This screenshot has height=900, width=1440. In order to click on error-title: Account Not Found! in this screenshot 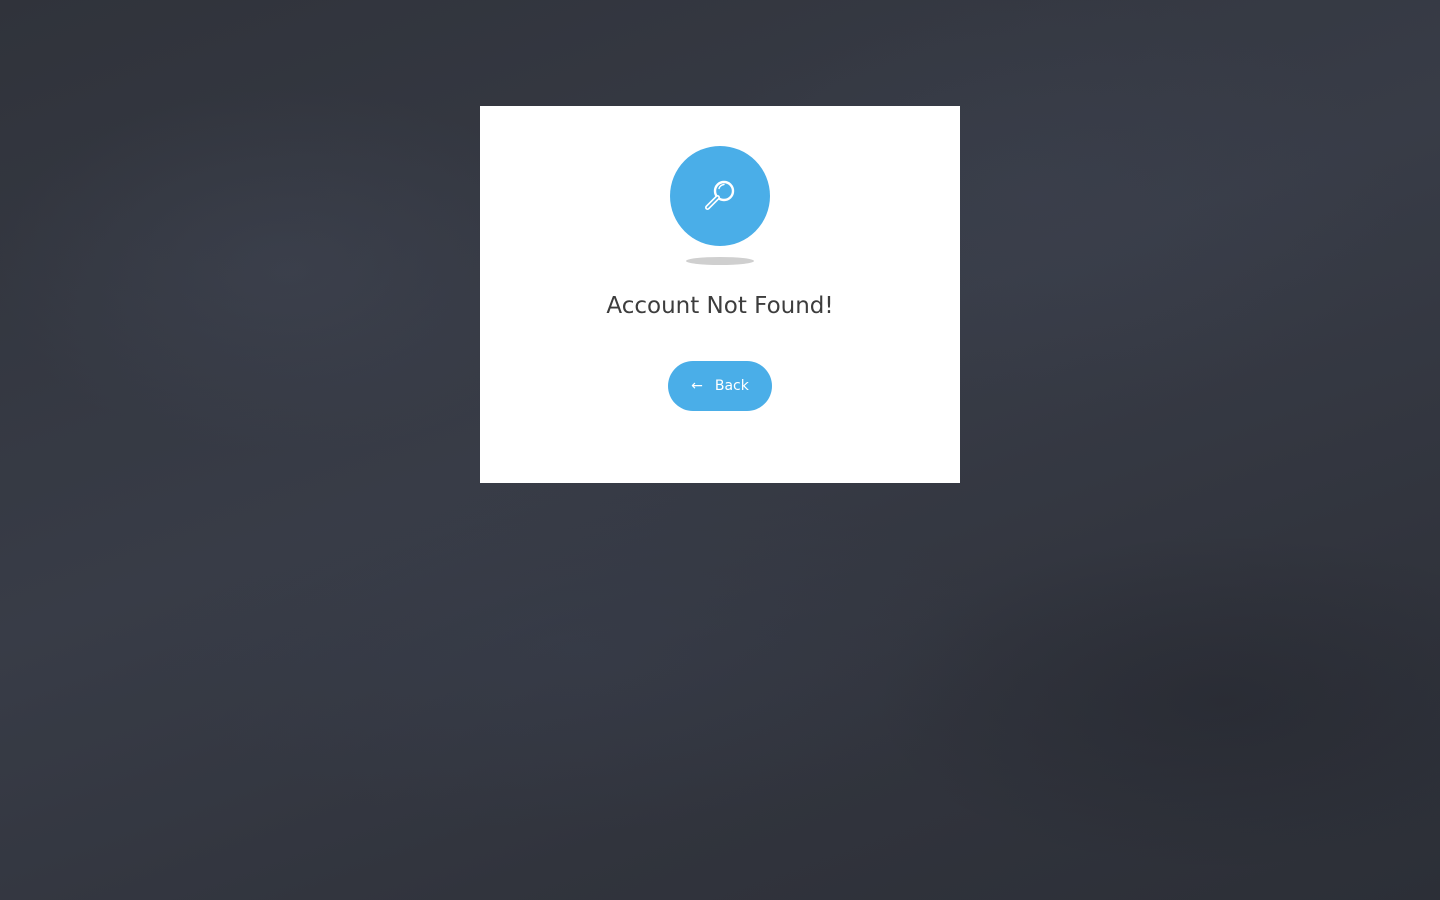, I will do `click(720, 306)`.